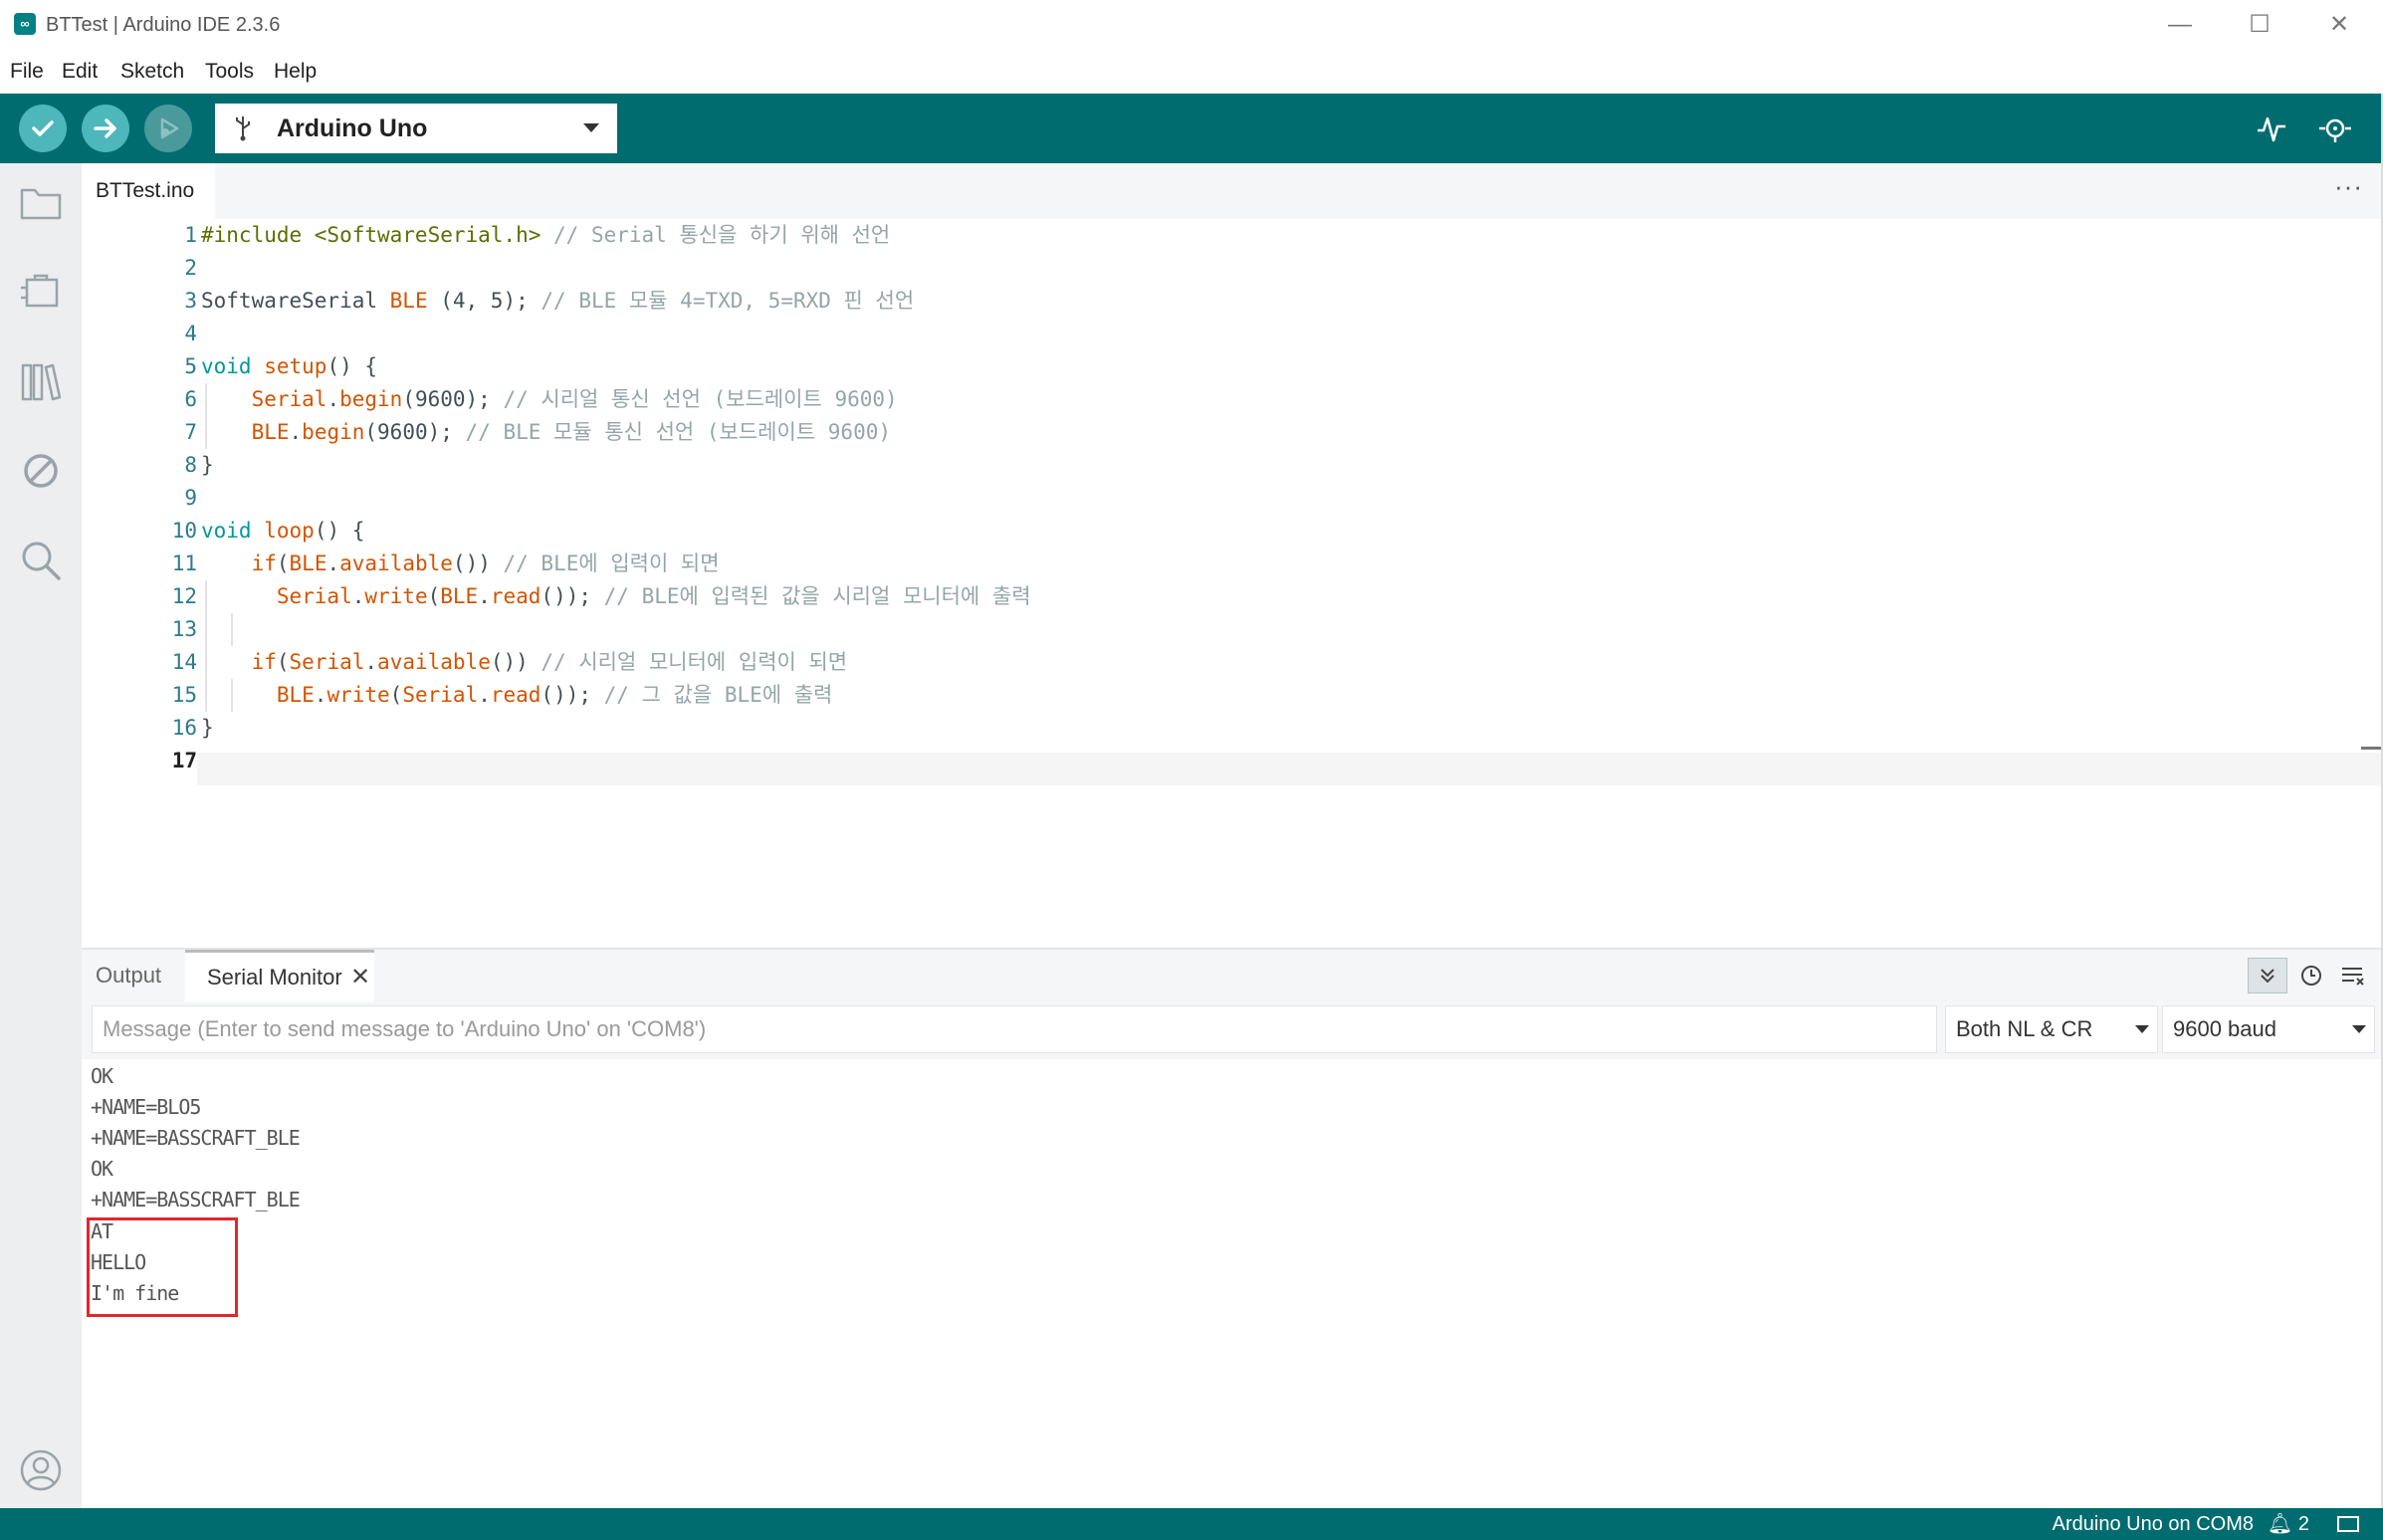 The image size is (2383, 1540). What do you see at coordinates (190, 465) in the screenshot?
I see `line-number: 8` at bounding box center [190, 465].